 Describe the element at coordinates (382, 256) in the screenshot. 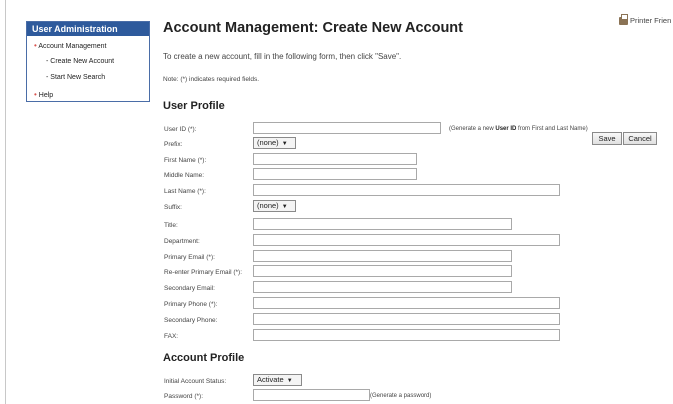

I see `primary-email-input` at that location.